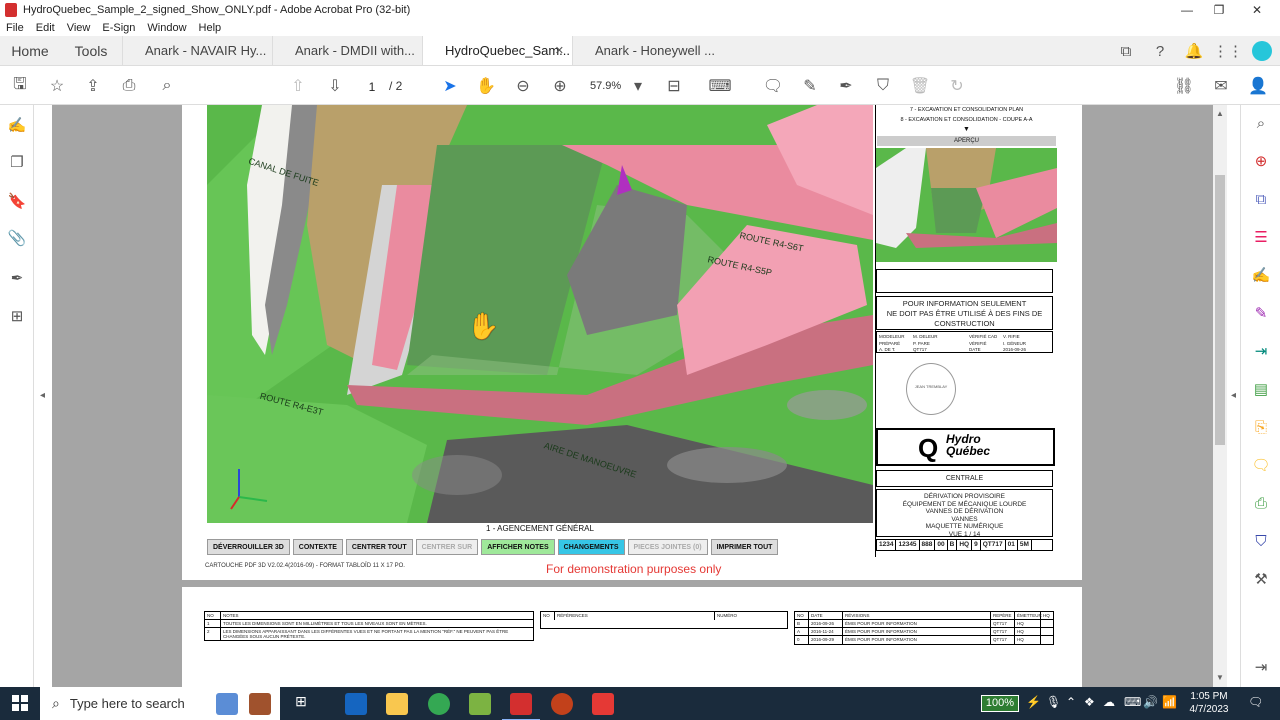  Describe the element at coordinates (17, 162) in the screenshot. I see `pages-icon: ❐` at that location.